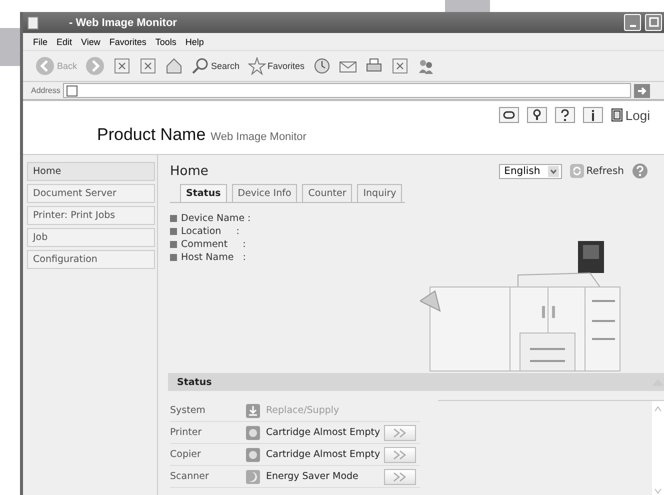 The height and width of the screenshot is (495, 664). Describe the element at coordinates (257, 66) in the screenshot. I see `star-icon` at that location.